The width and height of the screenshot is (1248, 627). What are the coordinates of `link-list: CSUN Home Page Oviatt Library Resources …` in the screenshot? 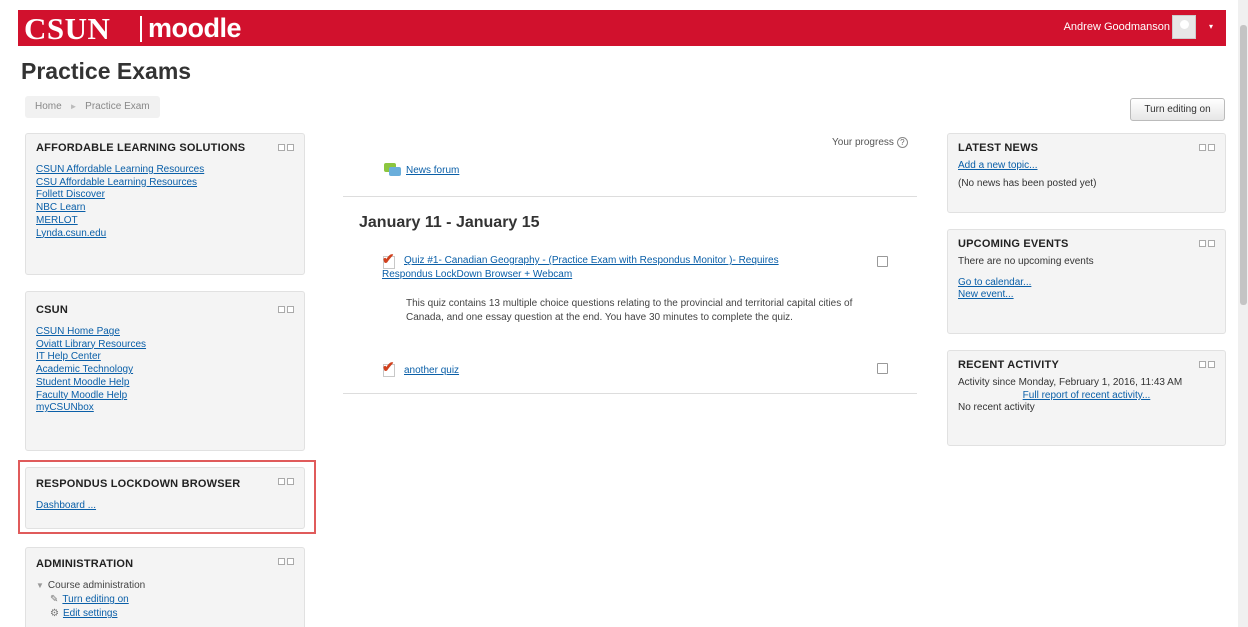 It's located at (165, 370).